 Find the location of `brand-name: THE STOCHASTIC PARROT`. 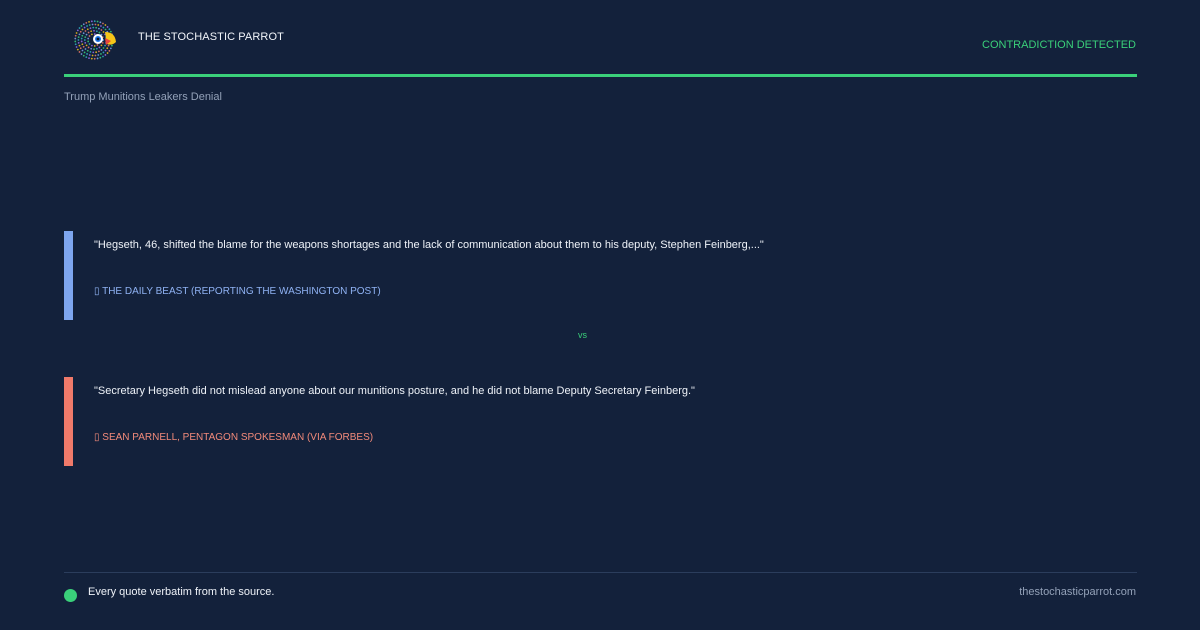

brand-name: THE STOCHASTIC PARROT is located at coordinates (211, 37).